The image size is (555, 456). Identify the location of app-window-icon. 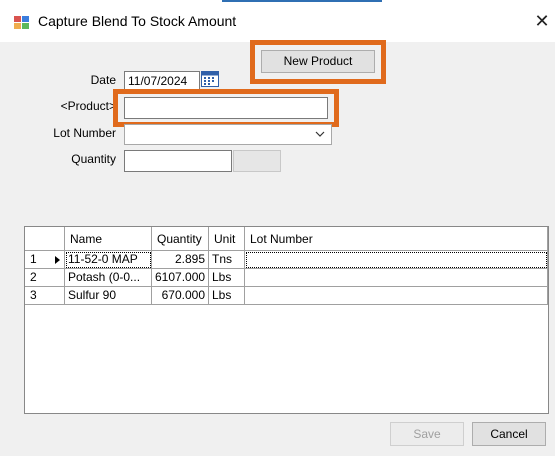
(21, 22).